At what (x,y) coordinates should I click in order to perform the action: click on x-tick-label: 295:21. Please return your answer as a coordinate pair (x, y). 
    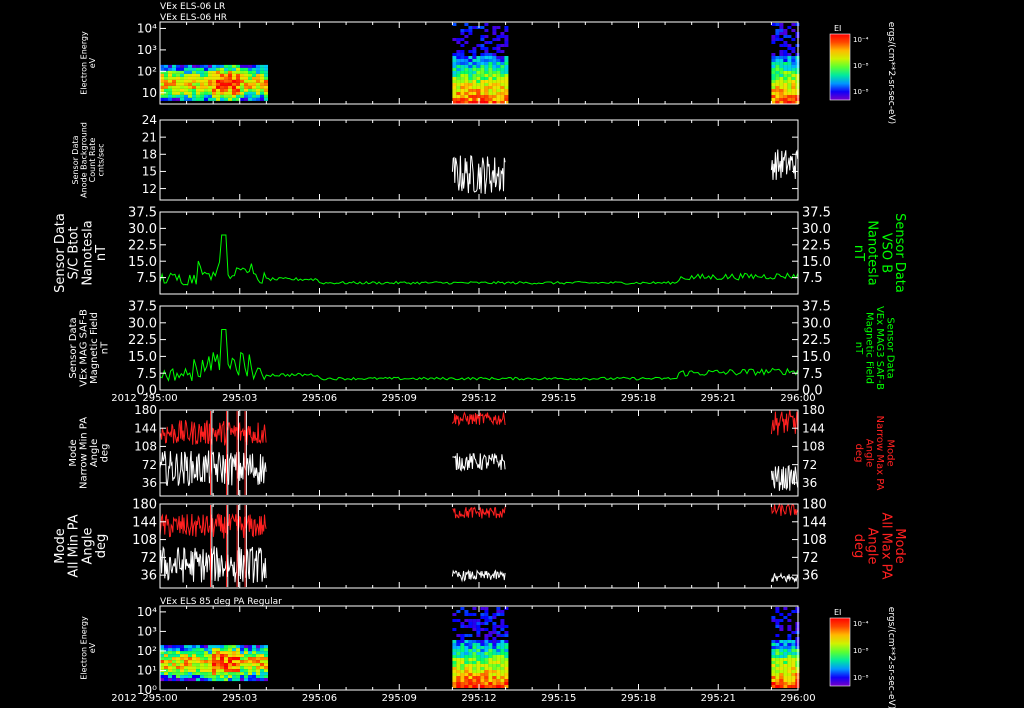
    Looking at the image, I should click on (718, 398).